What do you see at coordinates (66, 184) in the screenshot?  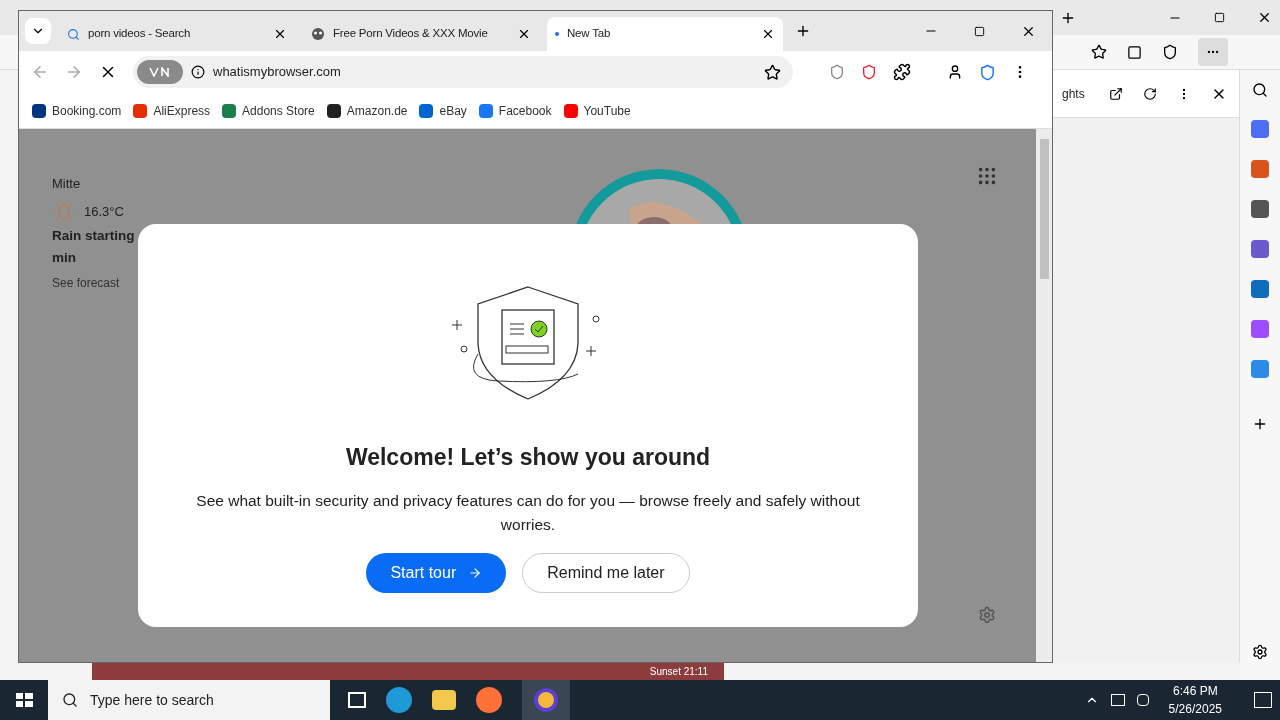 I see `location-label: Mitte` at bounding box center [66, 184].